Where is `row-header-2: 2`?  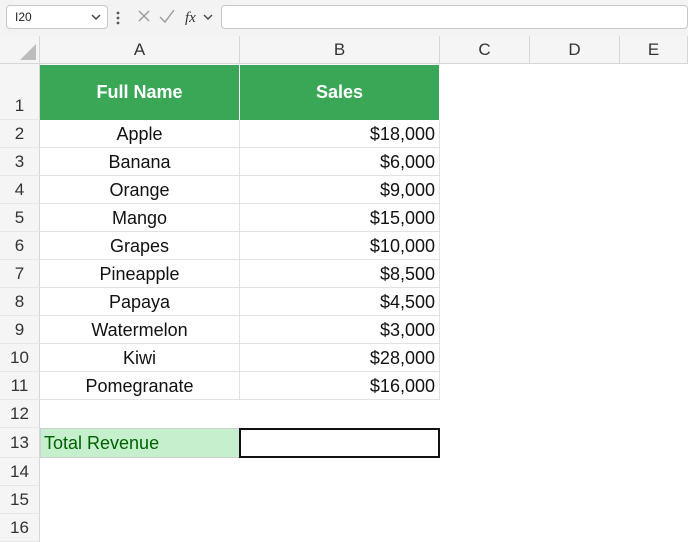
row-header-2: 2 is located at coordinates (20, 134).